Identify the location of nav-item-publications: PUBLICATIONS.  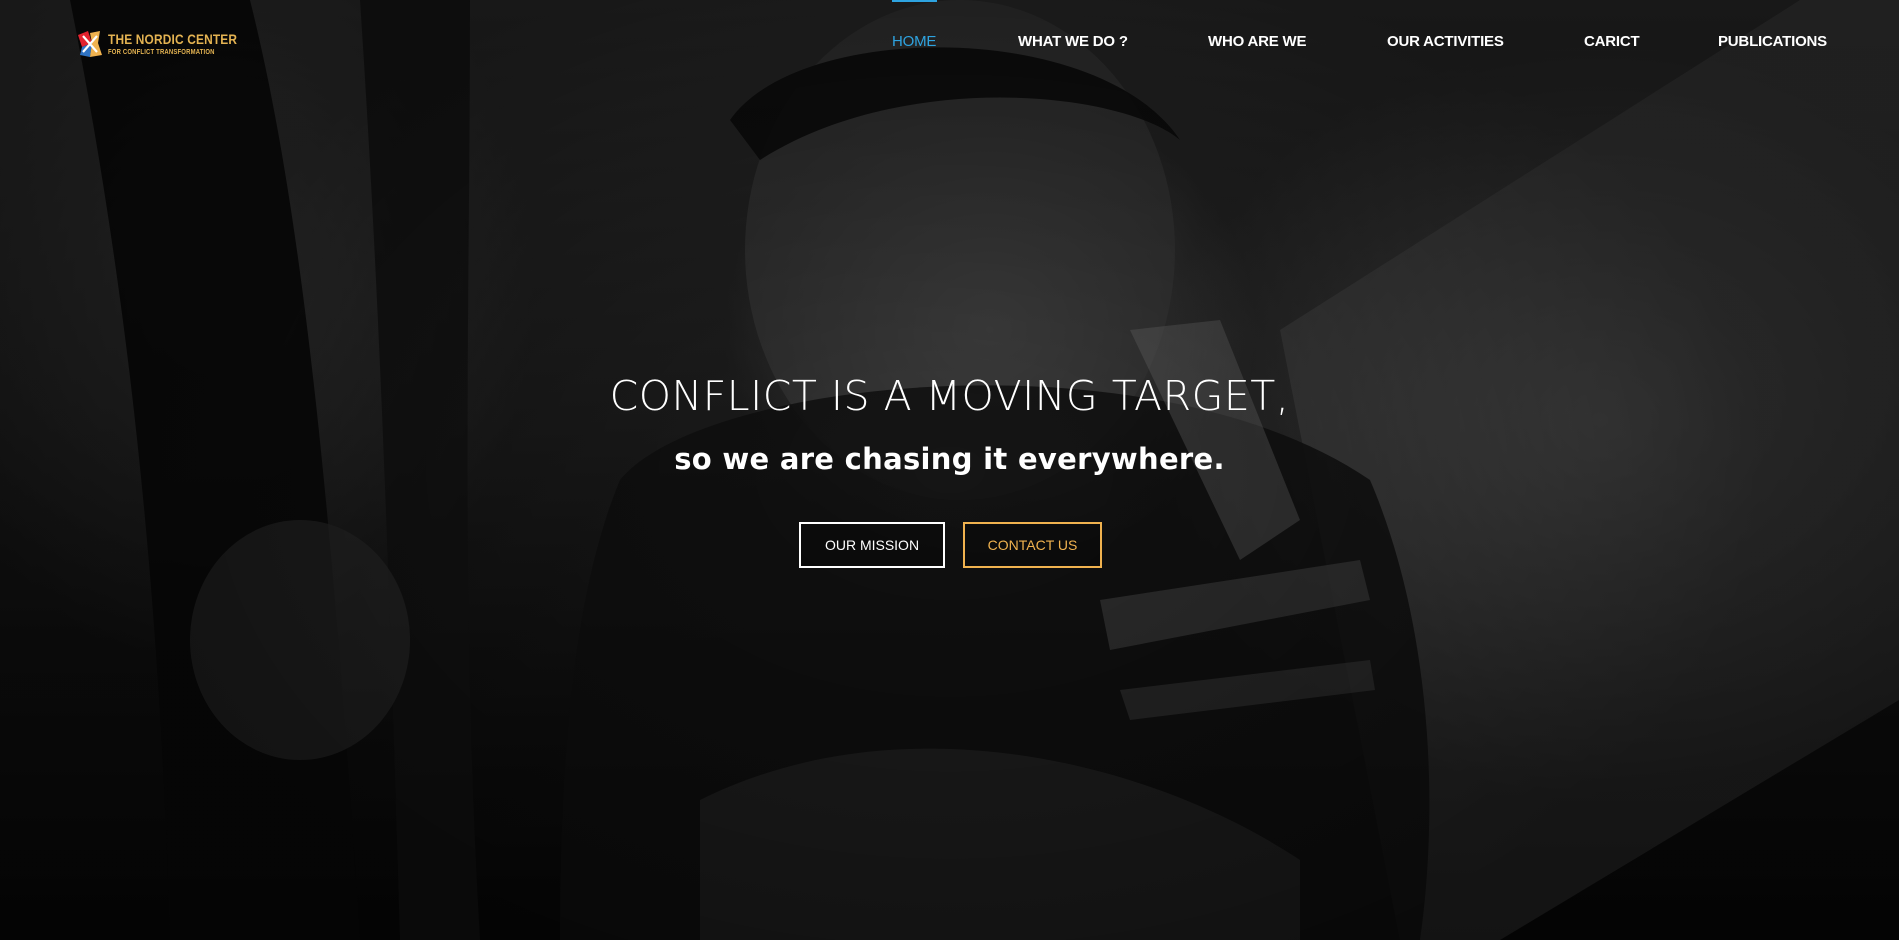
(1772, 41).